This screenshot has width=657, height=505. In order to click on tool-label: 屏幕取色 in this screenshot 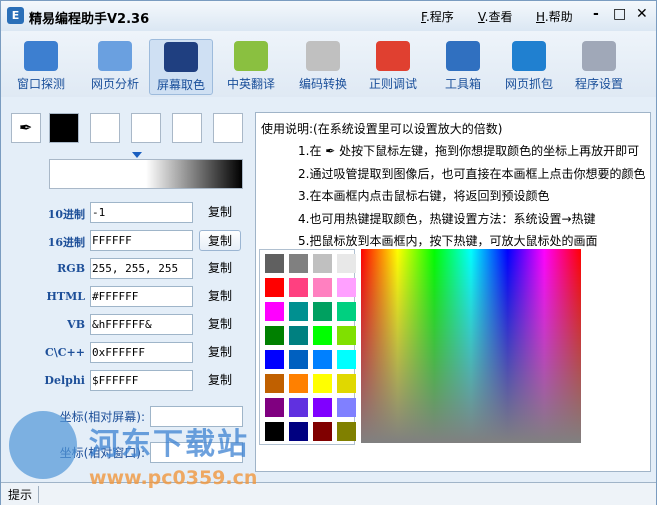, I will do `click(180, 85)`.